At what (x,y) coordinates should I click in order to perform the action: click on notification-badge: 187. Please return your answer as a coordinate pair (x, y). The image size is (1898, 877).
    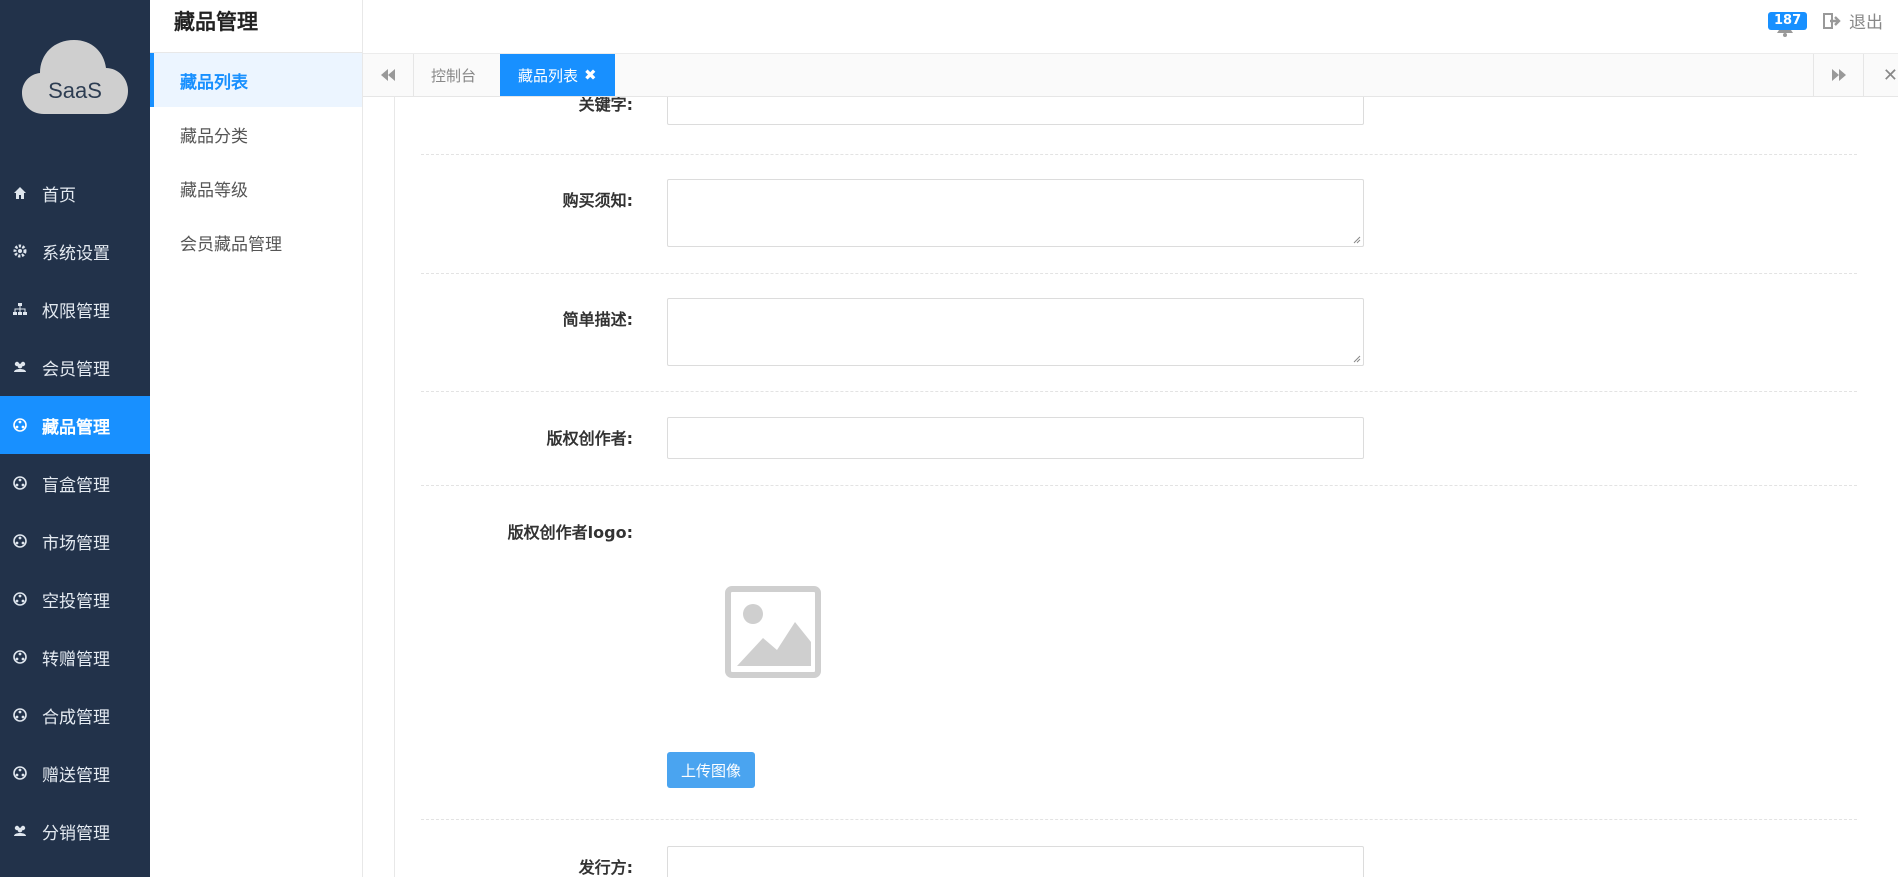
    Looking at the image, I should click on (1788, 21).